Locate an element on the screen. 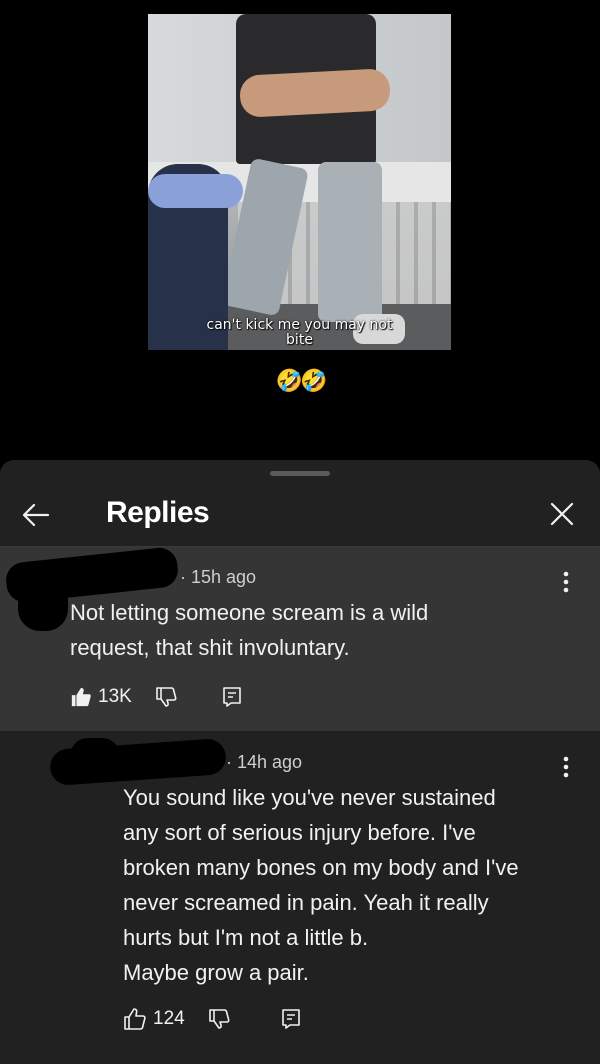 This screenshot has width=600, height=1064. comment-time: 15h ago is located at coordinates (224, 577).